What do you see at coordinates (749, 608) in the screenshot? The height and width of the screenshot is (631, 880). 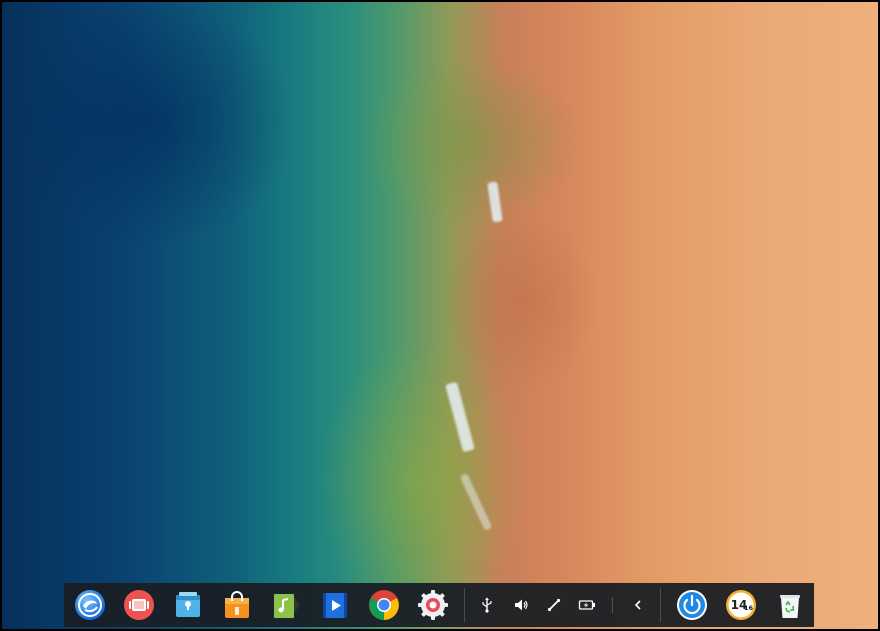 I see `clock-minute: 16` at bounding box center [749, 608].